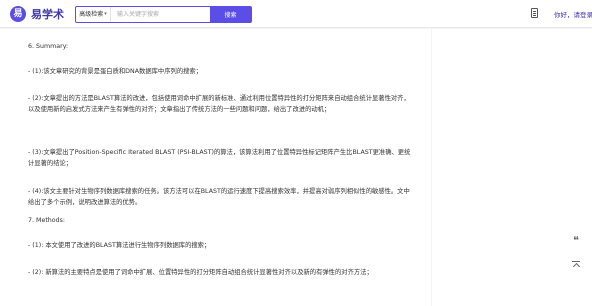 This screenshot has height=306, width=592. Describe the element at coordinates (230, 14) in the screenshot. I see `search-button: 搜索` at that location.